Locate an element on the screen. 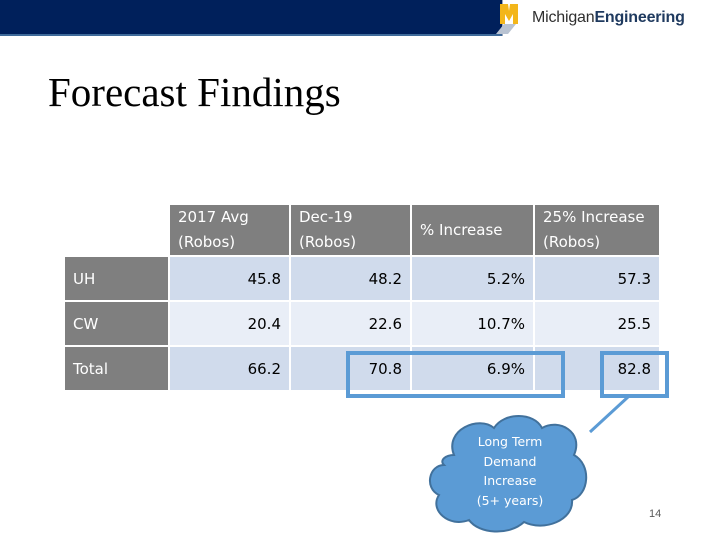 This screenshot has height=540, width=720. callout-line: Demand is located at coordinates (510, 461).